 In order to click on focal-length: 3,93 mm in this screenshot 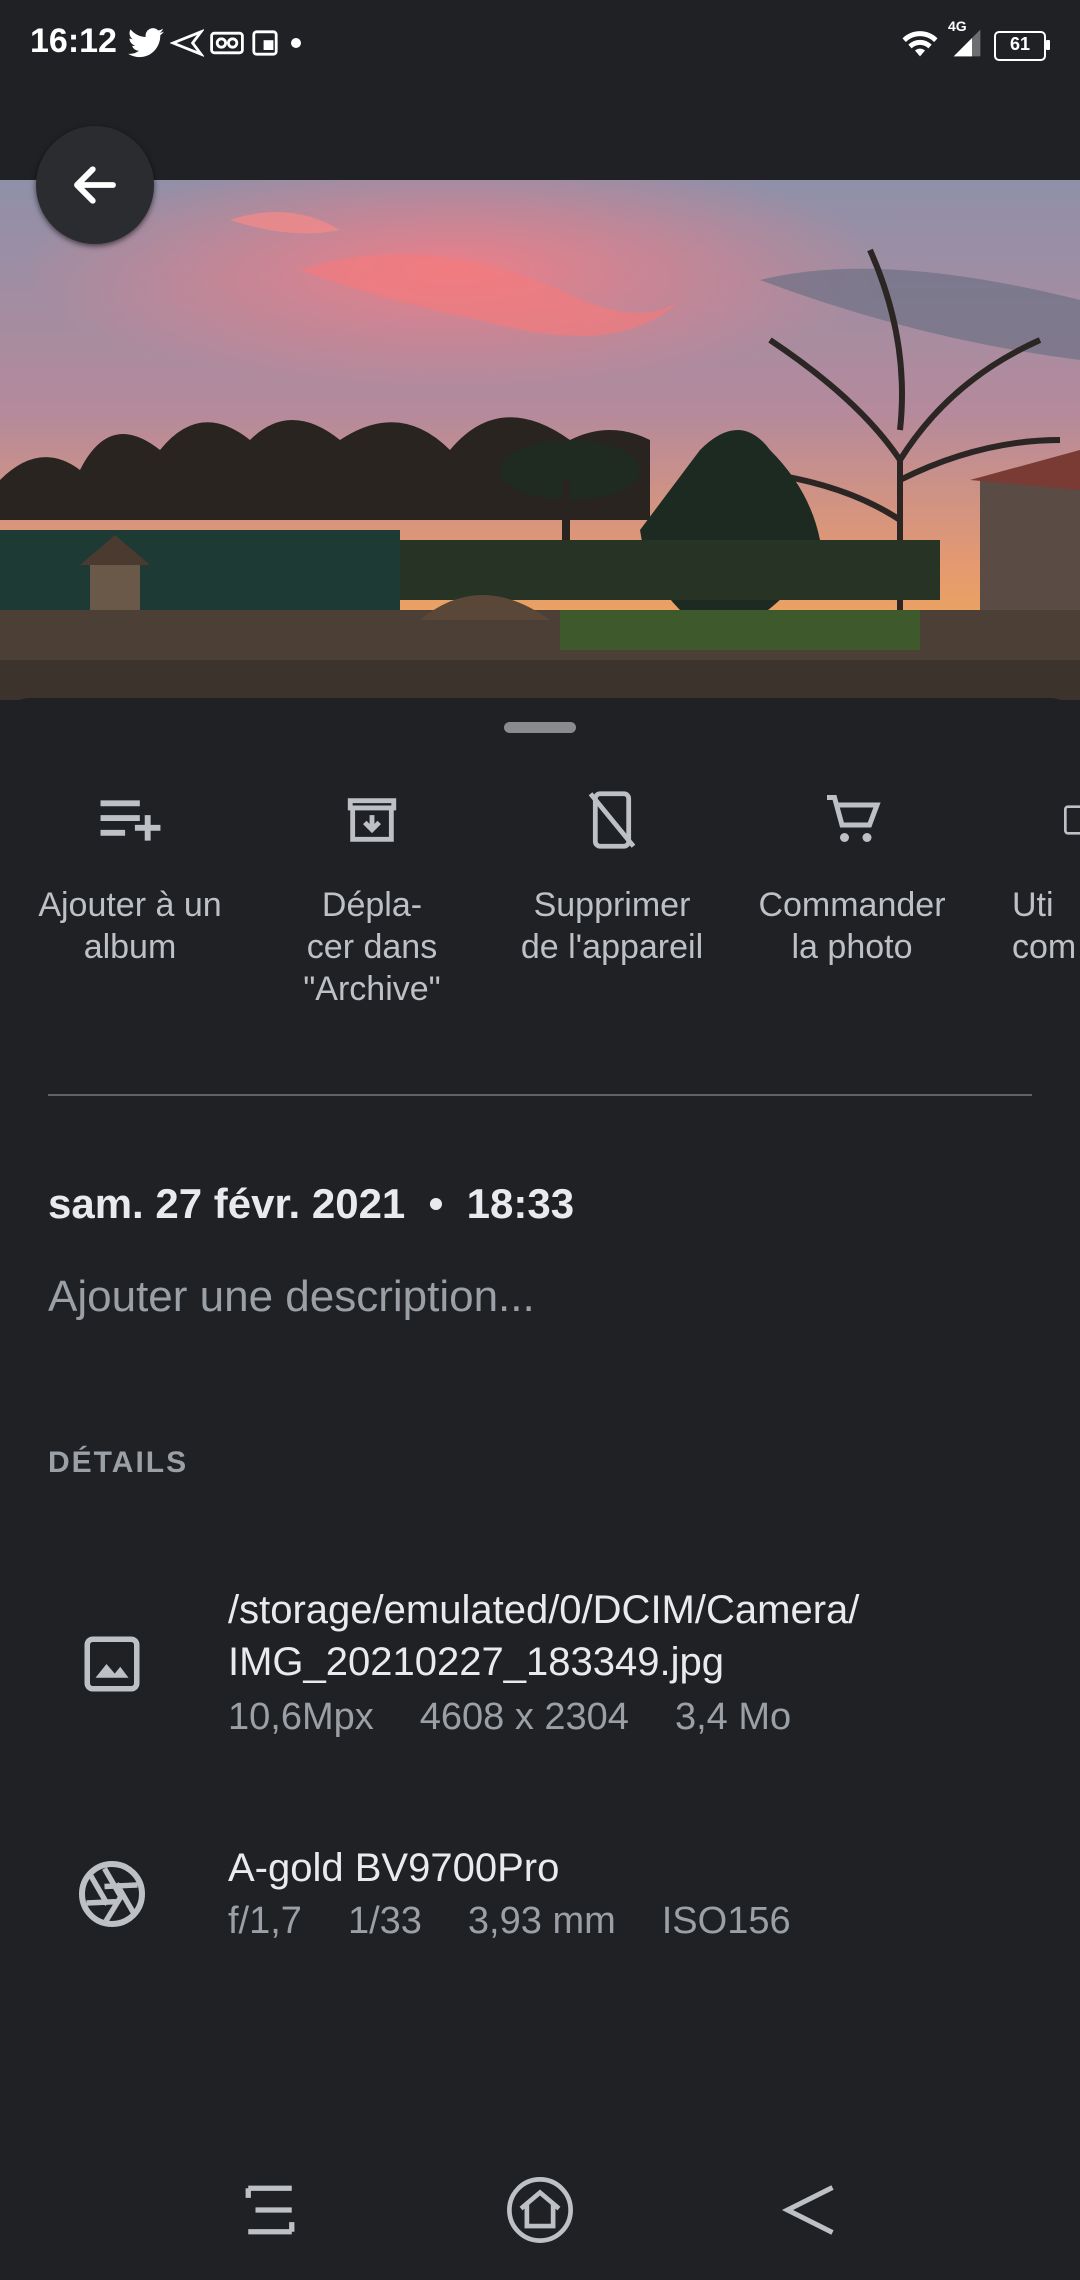, I will do `click(541, 1921)`.